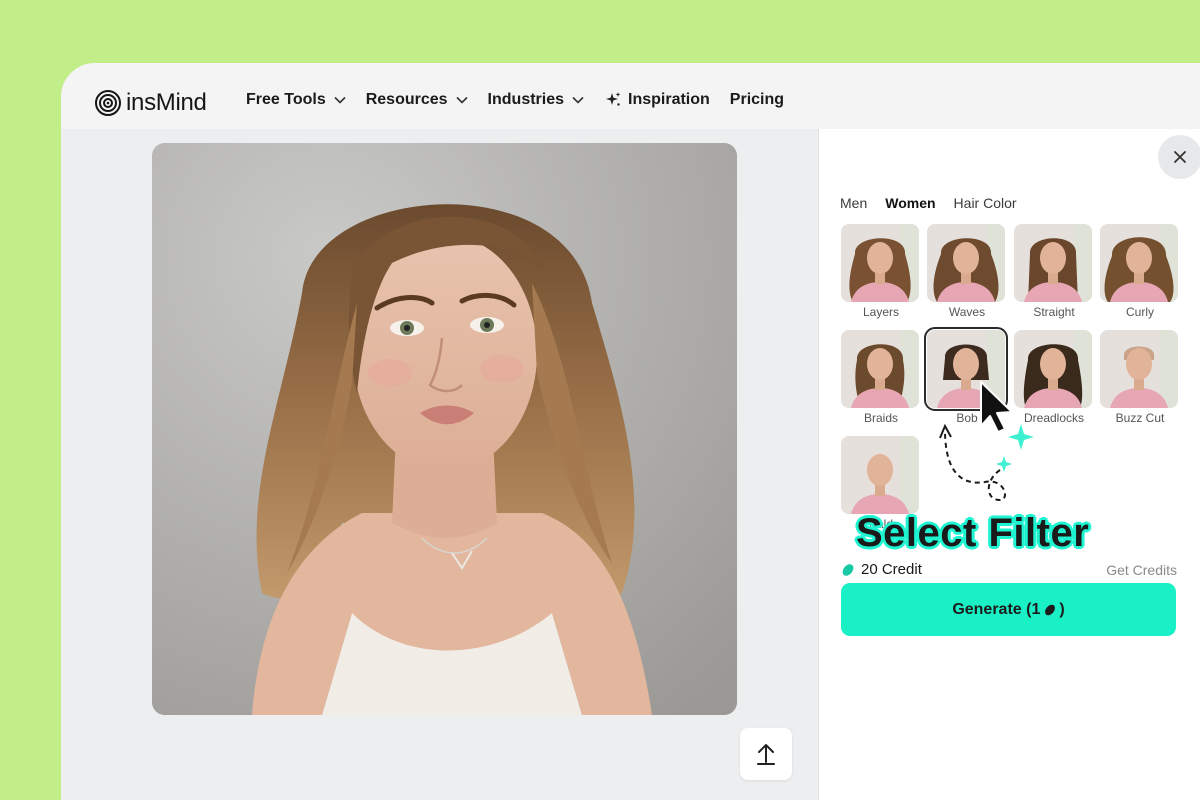 This screenshot has height=800, width=1200. I want to click on generate-button: Generate (1 ), so click(1008, 609).